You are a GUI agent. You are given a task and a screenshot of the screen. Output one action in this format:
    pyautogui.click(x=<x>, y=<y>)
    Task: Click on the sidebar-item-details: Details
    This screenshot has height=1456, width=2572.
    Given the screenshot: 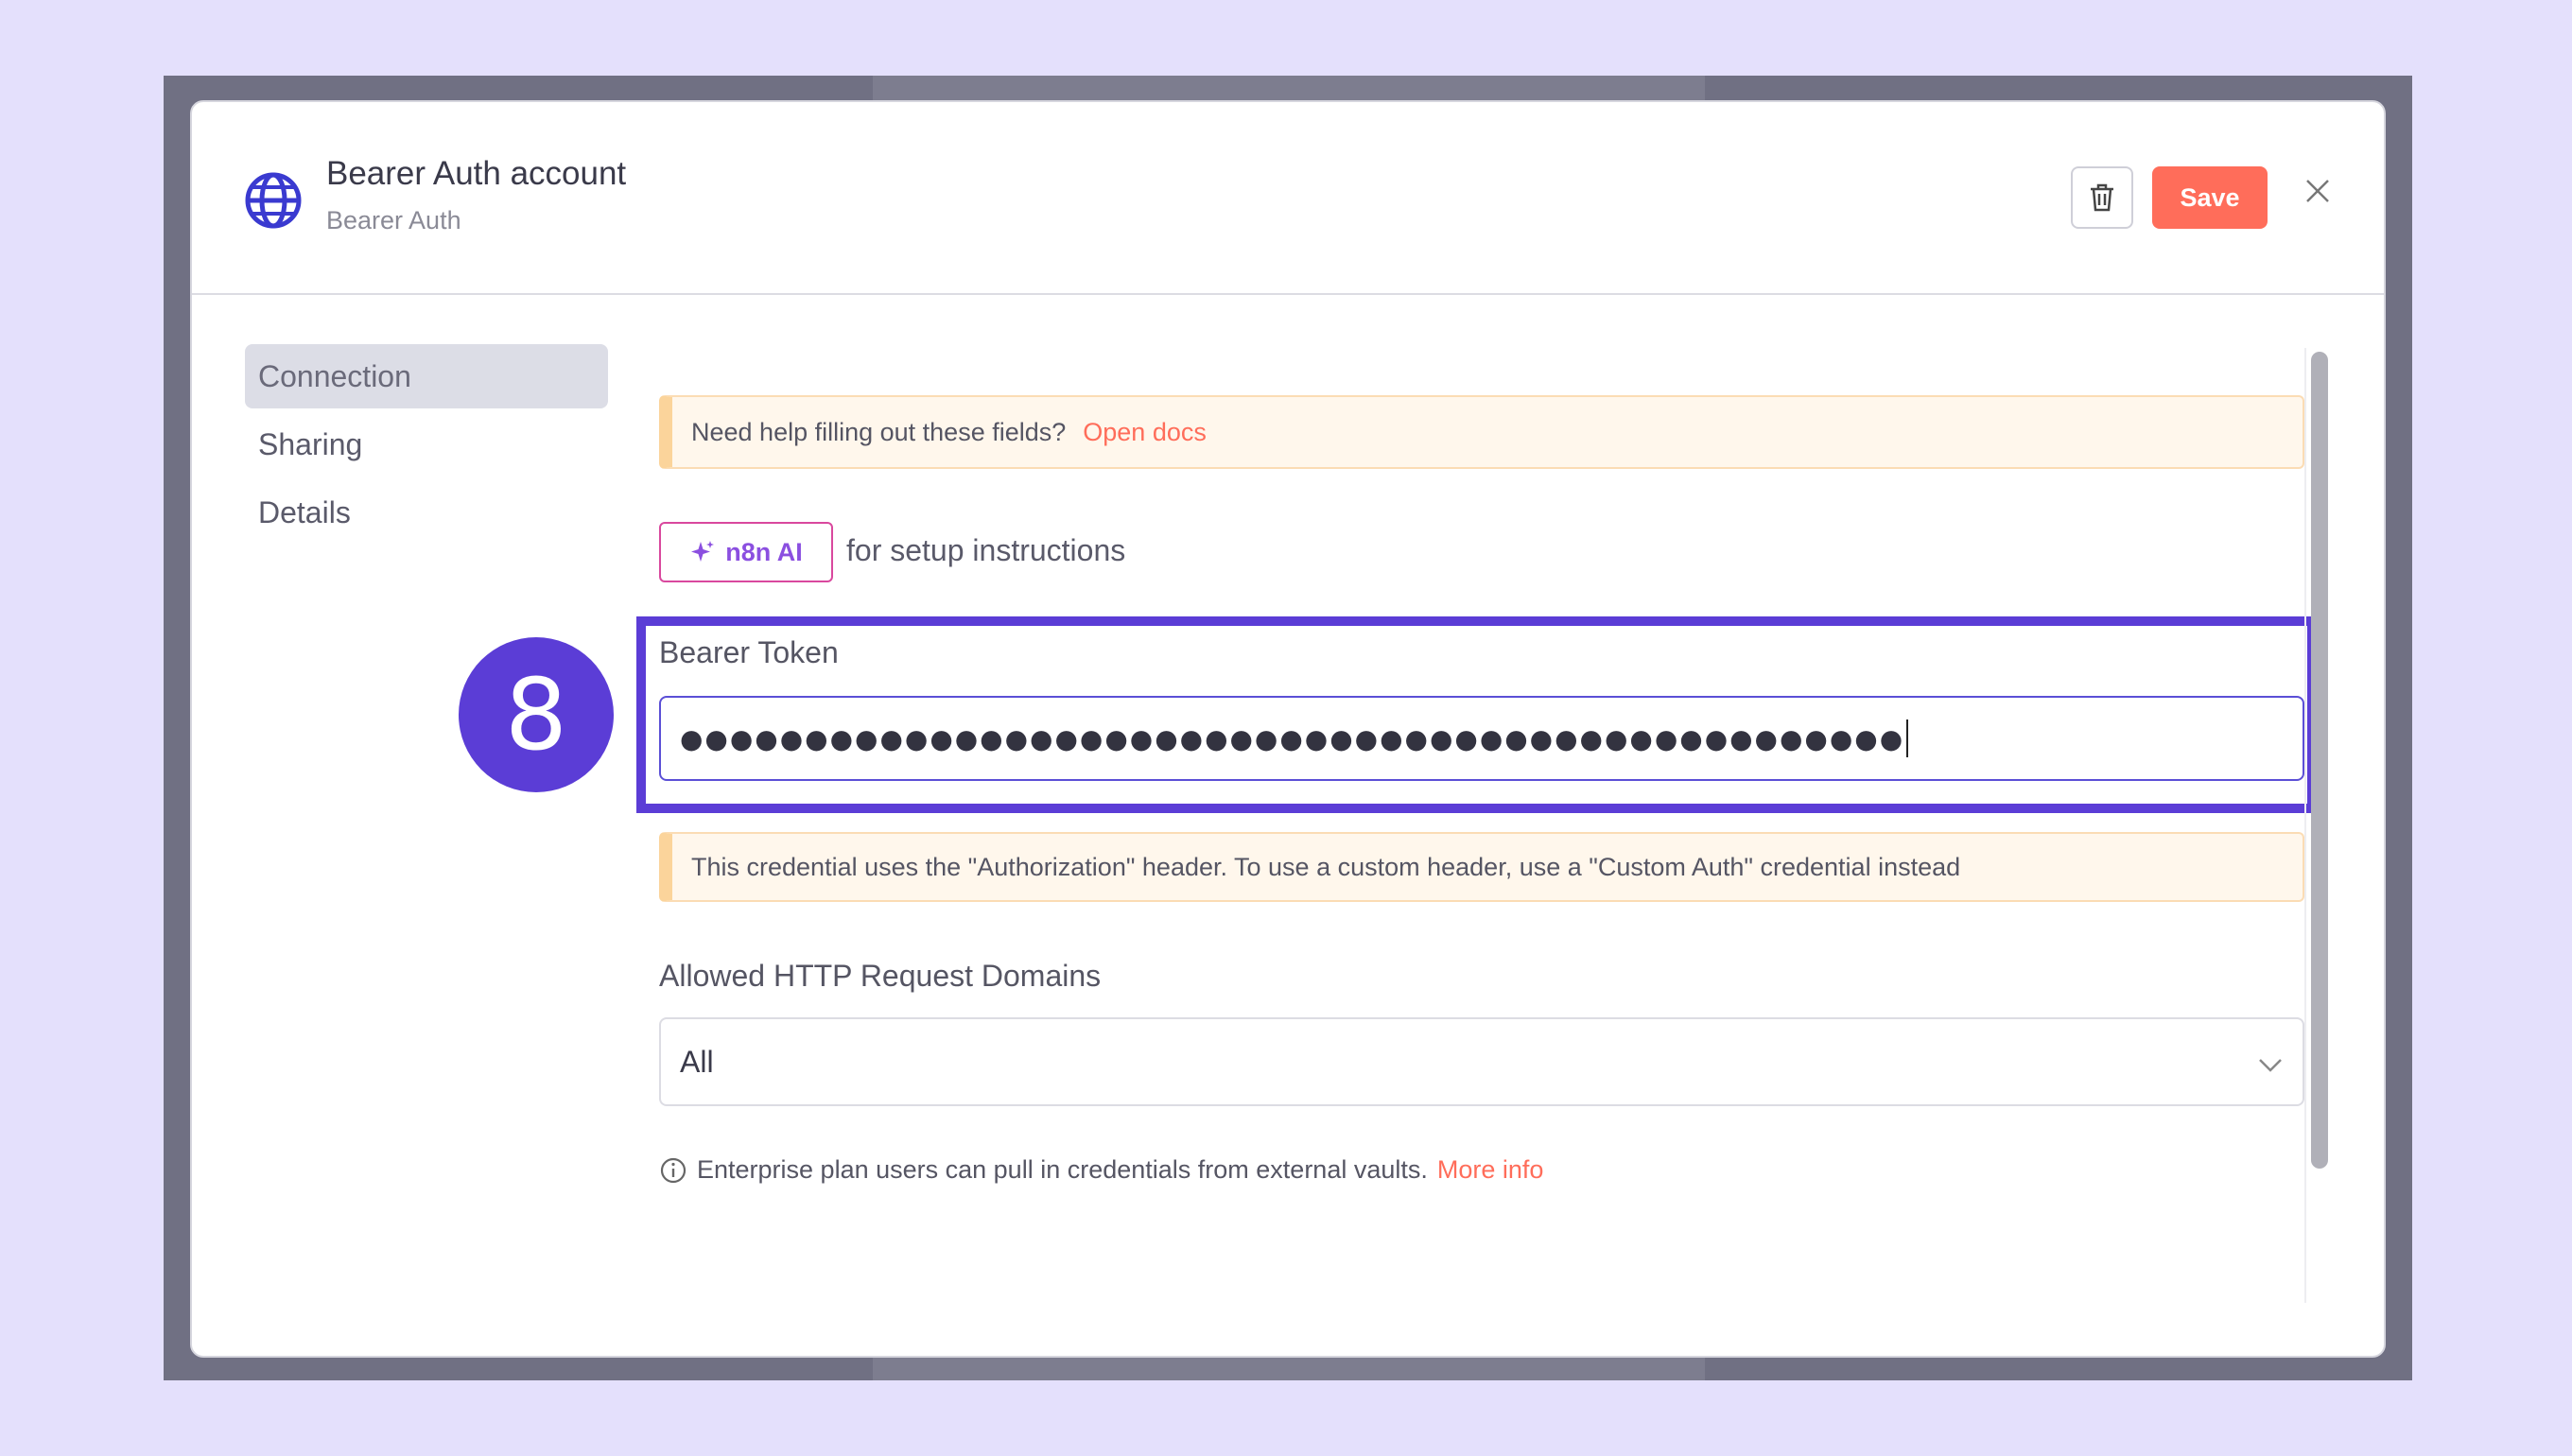 What is the action you would take?
    pyautogui.click(x=426, y=512)
    